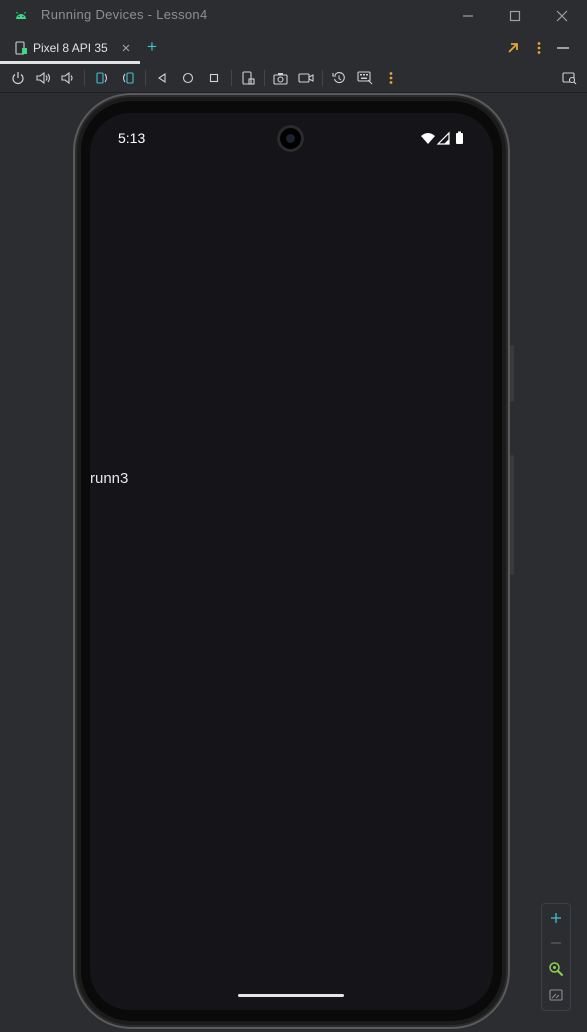 The height and width of the screenshot is (1032, 587). I want to click on screenshot-icon, so click(280, 78).